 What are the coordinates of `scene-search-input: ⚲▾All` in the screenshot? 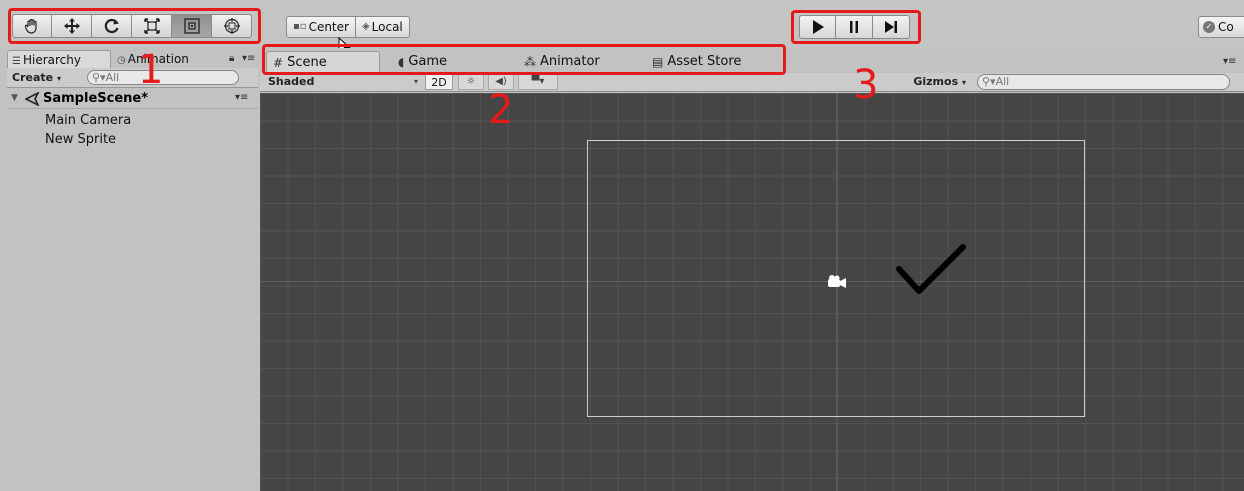 It's located at (1103, 82).